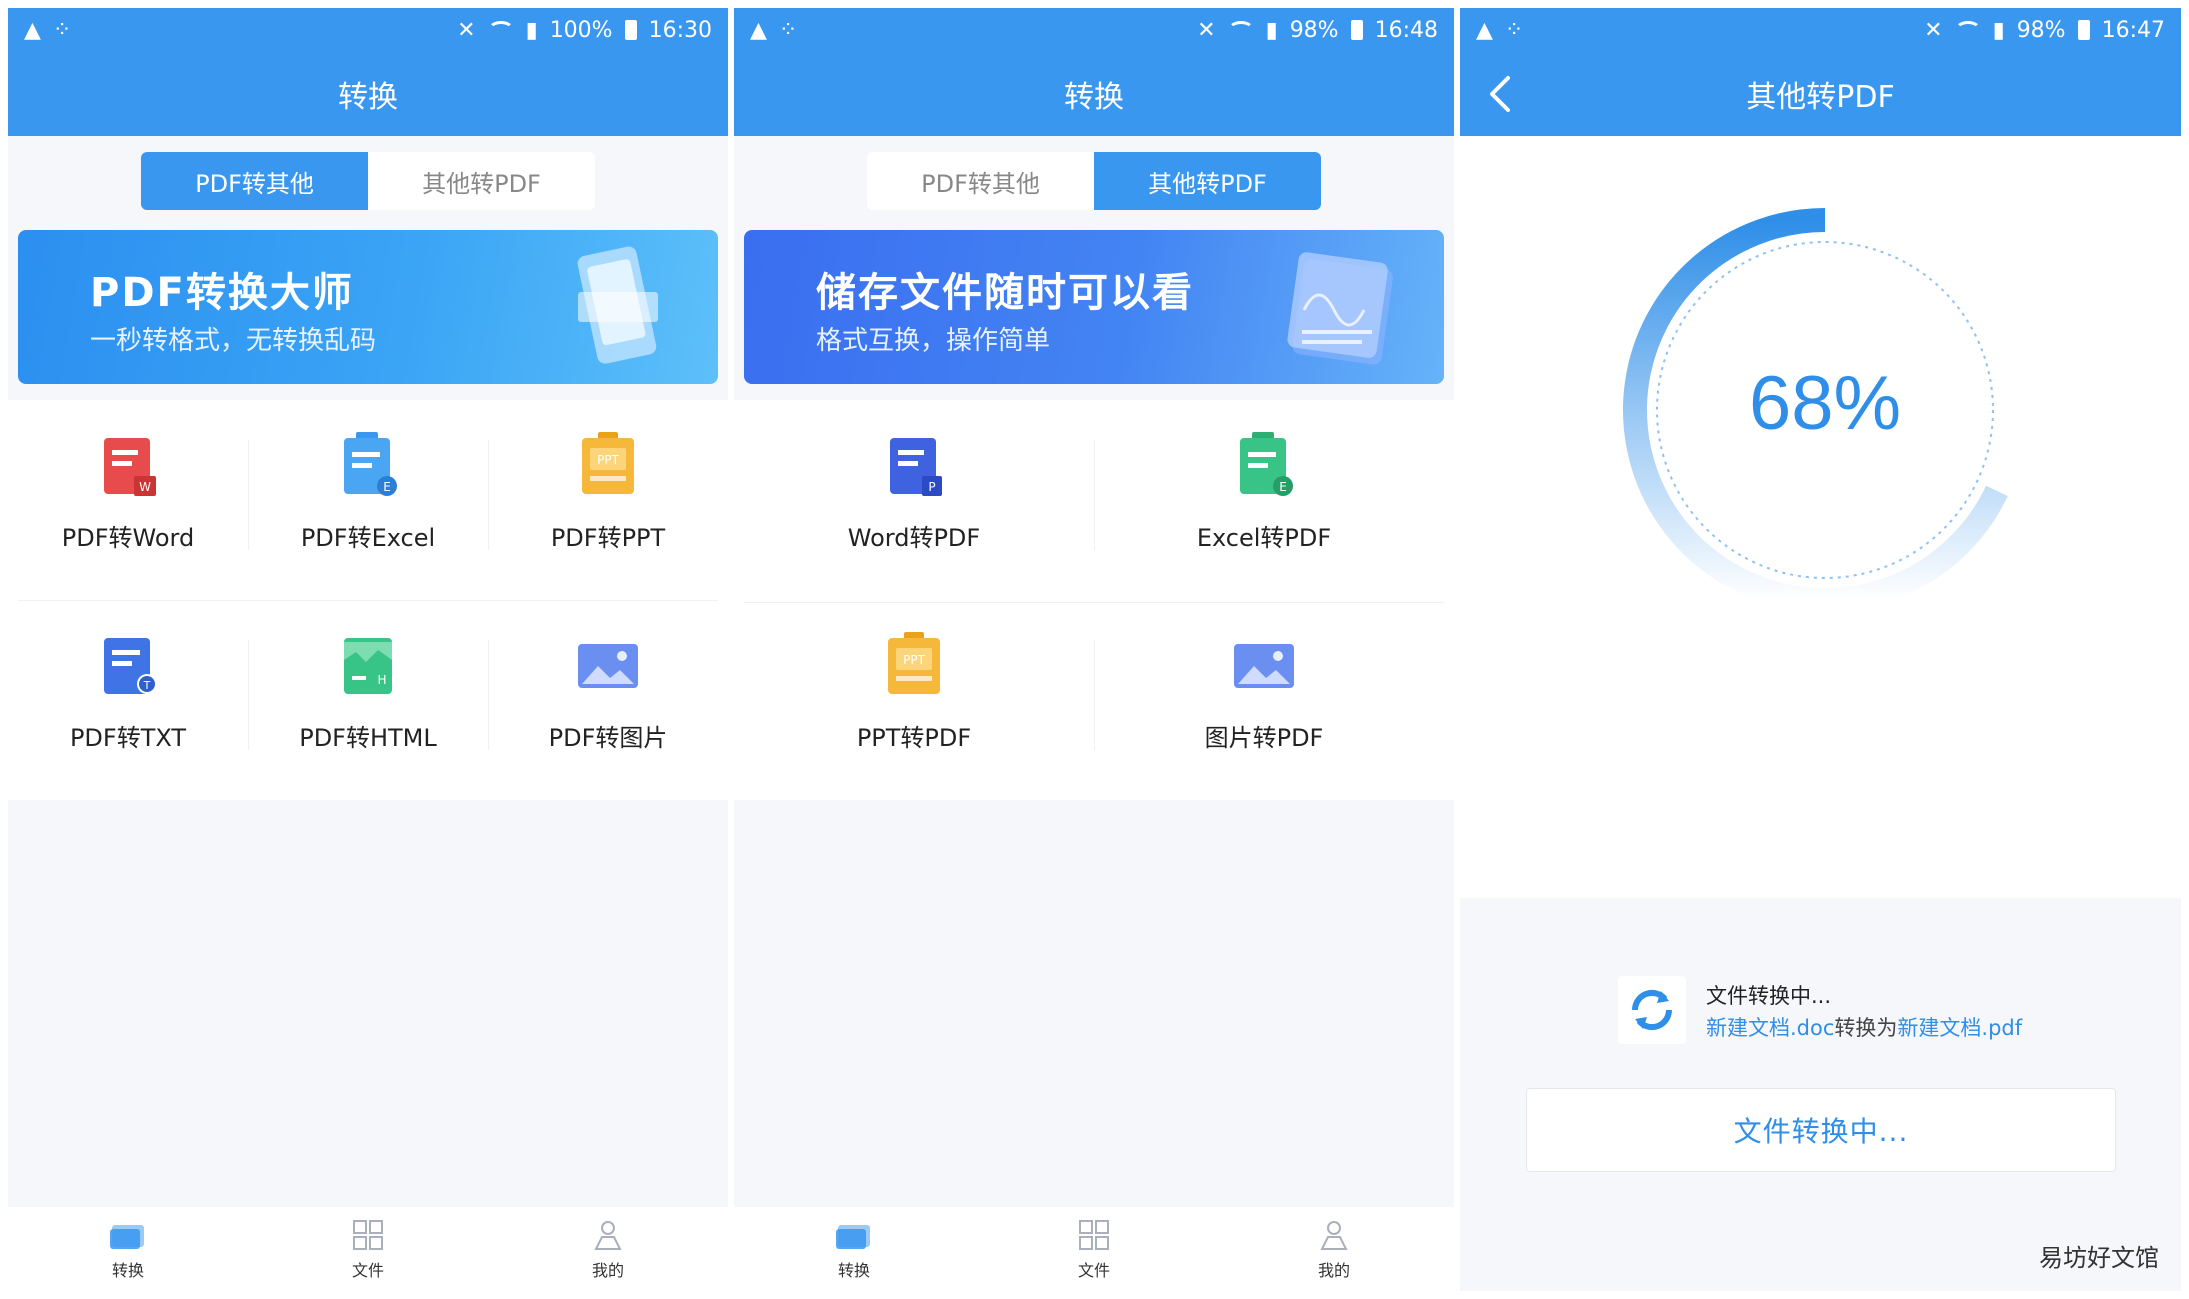  What do you see at coordinates (1314, 30) in the screenshot?
I see `battery-percent: 98%` at bounding box center [1314, 30].